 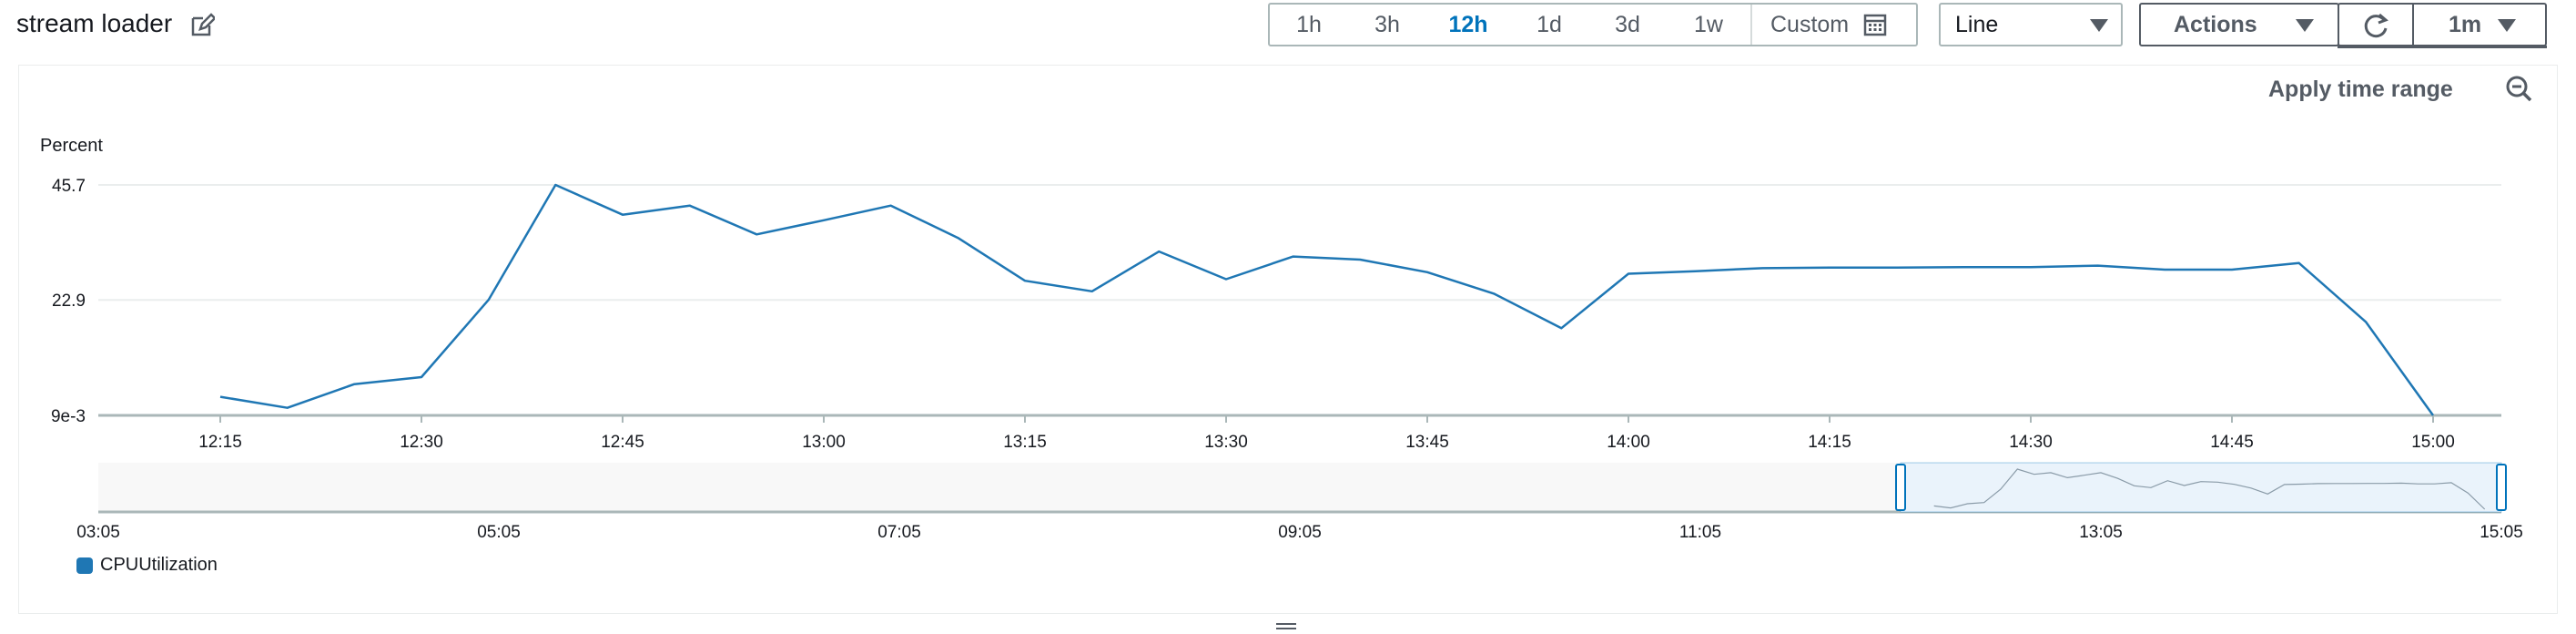 I want to click on navigator-tick-label: 07:05, so click(x=899, y=532).